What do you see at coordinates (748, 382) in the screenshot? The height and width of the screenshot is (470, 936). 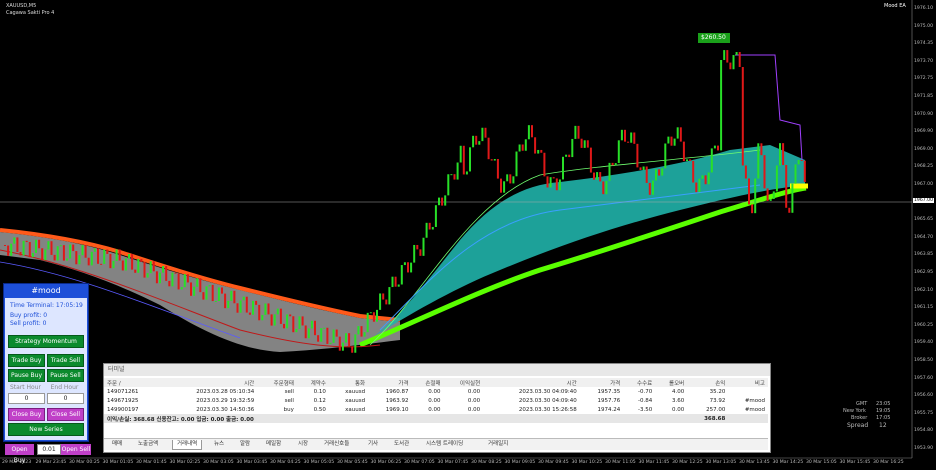 I see `column-header: 비고` at bounding box center [748, 382].